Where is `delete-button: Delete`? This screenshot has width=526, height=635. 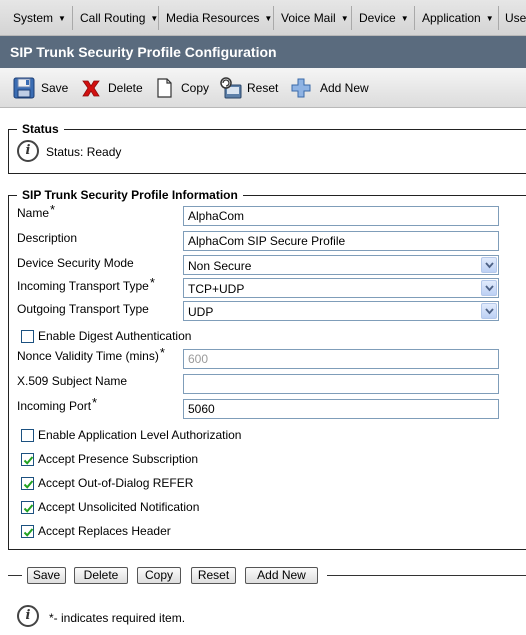
delete-button: Delete is located at coordinates (111, 88).